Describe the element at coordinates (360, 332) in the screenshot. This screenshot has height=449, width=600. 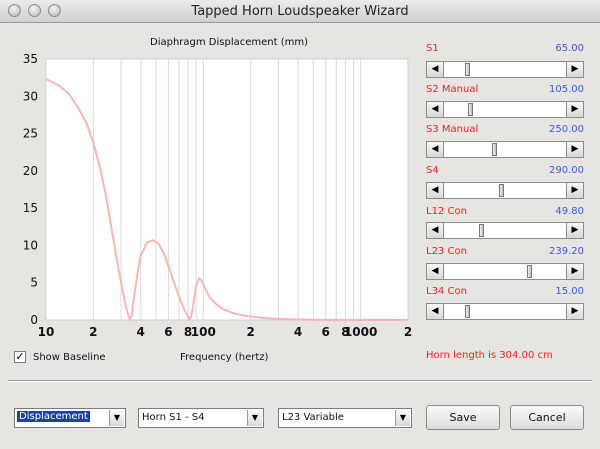
I see `x-tick-label: 1000` at that location.